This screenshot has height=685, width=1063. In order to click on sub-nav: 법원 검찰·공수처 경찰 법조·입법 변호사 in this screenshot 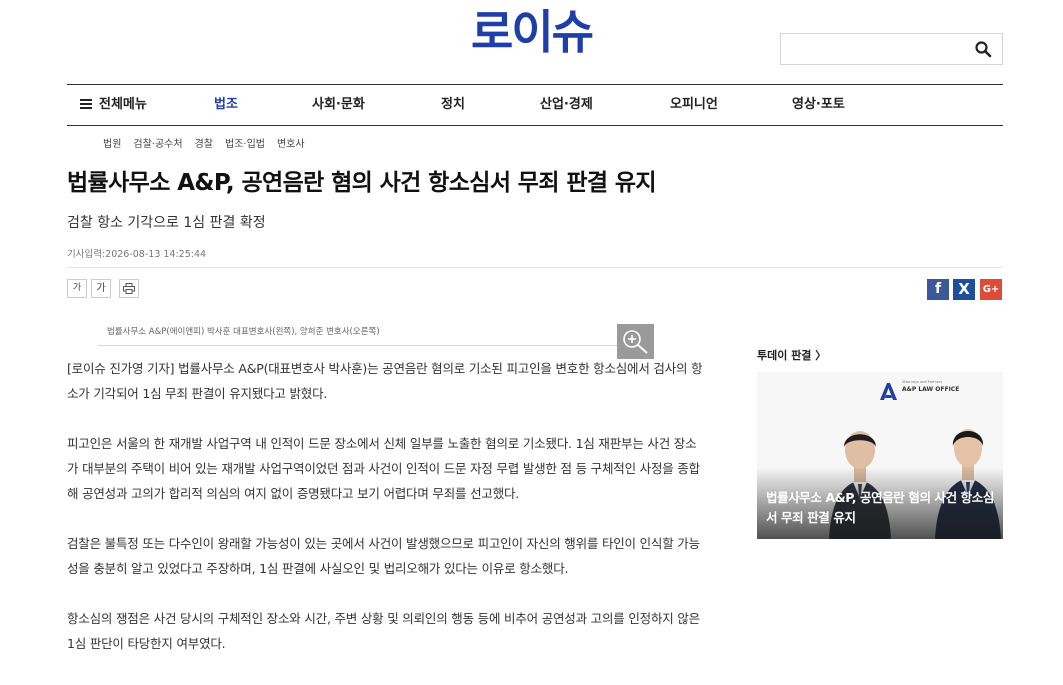, I will do `click(210, 142)`.